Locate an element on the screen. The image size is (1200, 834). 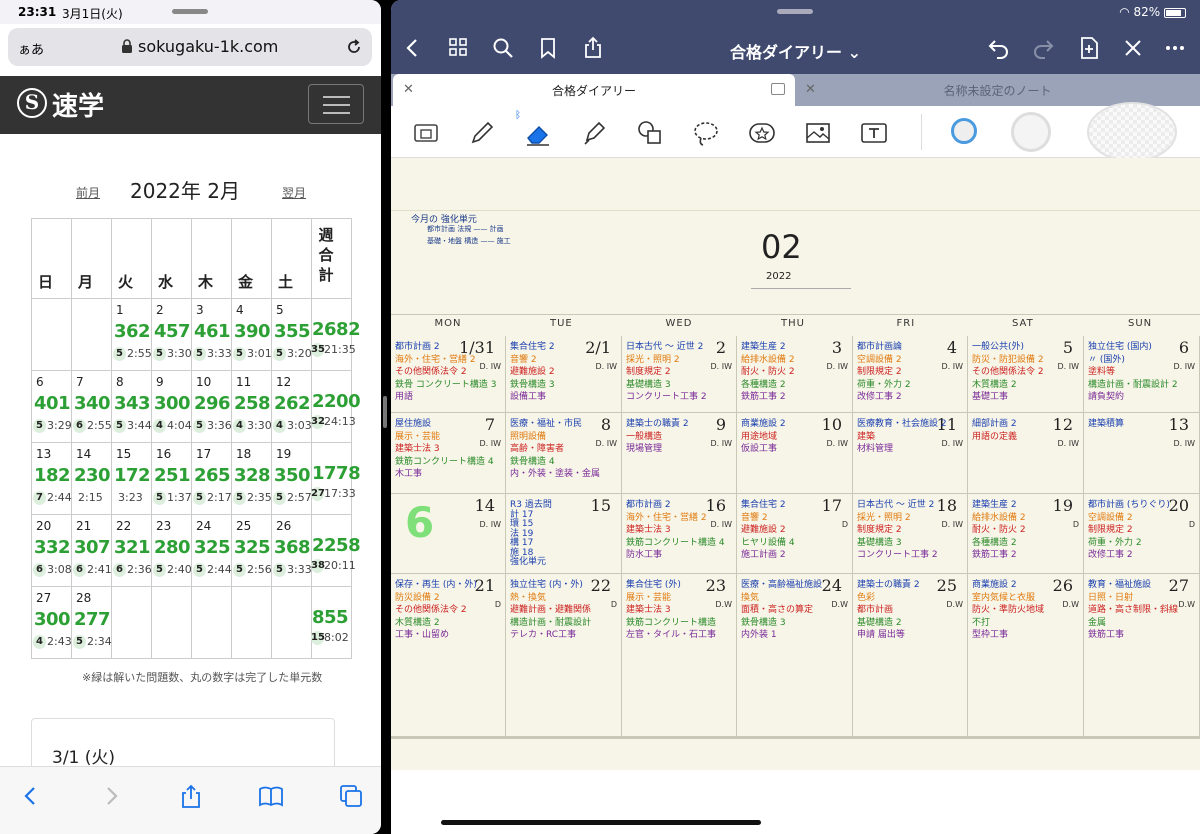
planner-day-cell: 4 都市計画論 空調設備 2 制限規定 2 荷重・外力 2 改修工事 2 D. IW is located at coordinates (910, 374).